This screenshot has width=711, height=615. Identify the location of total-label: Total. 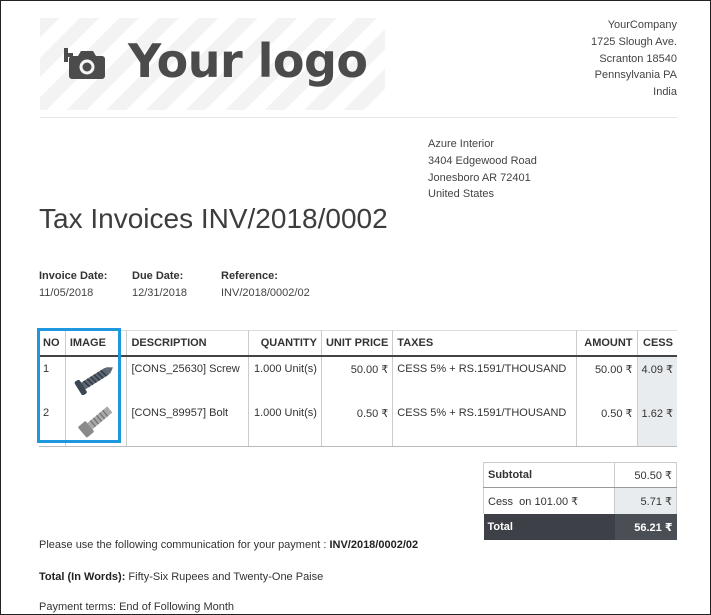
(549, 527).